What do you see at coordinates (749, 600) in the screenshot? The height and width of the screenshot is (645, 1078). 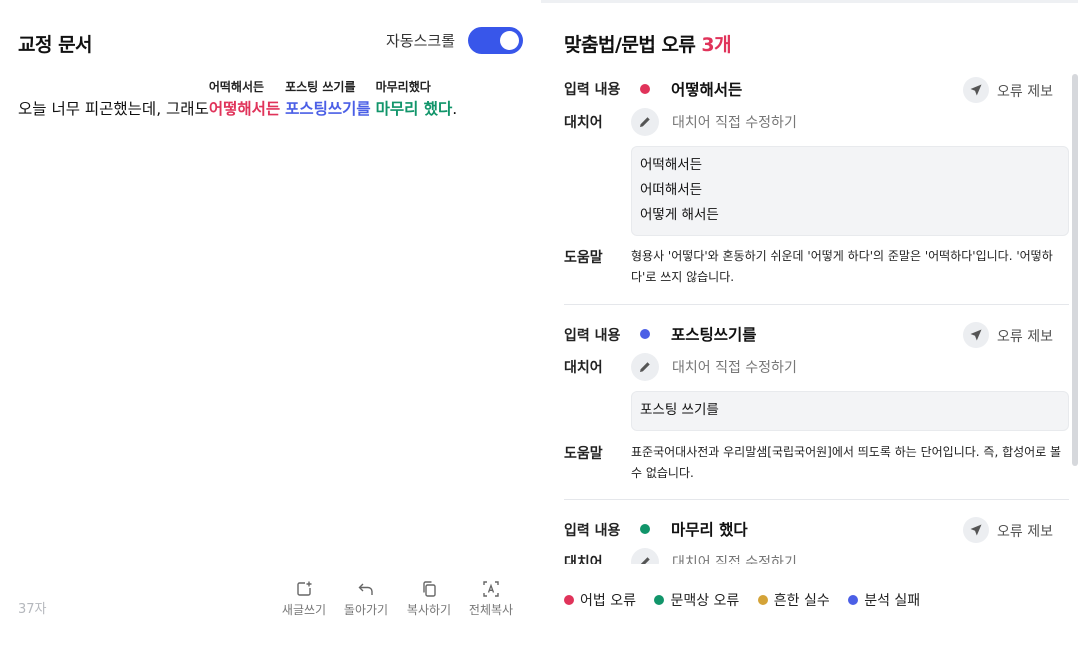 I see `error-legend: 어법 오류 문맥상 오류 흔한 실수 분석 실패` at bounding box center [749, 600].